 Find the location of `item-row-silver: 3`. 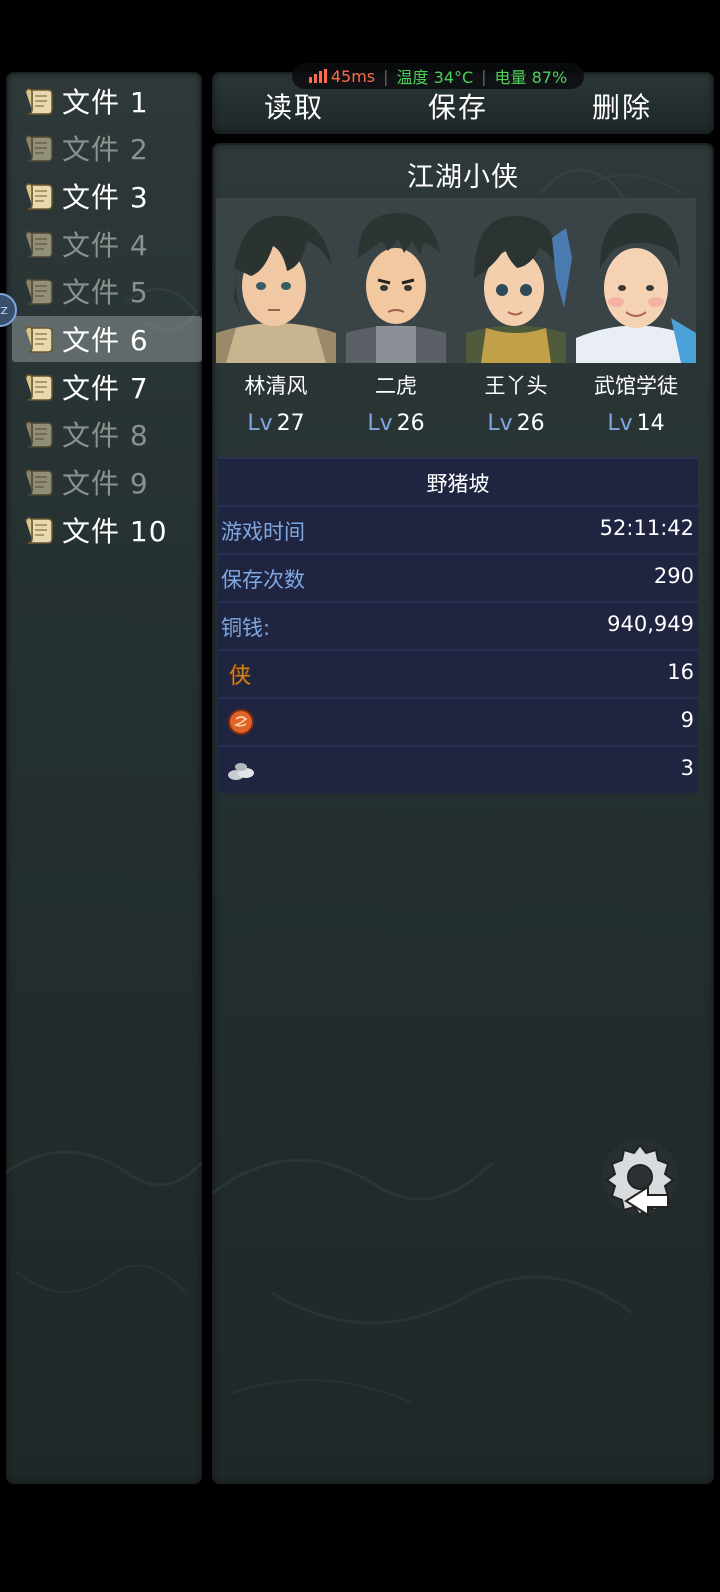

item-row-silver: 3 is located at coordinates (458, 769).